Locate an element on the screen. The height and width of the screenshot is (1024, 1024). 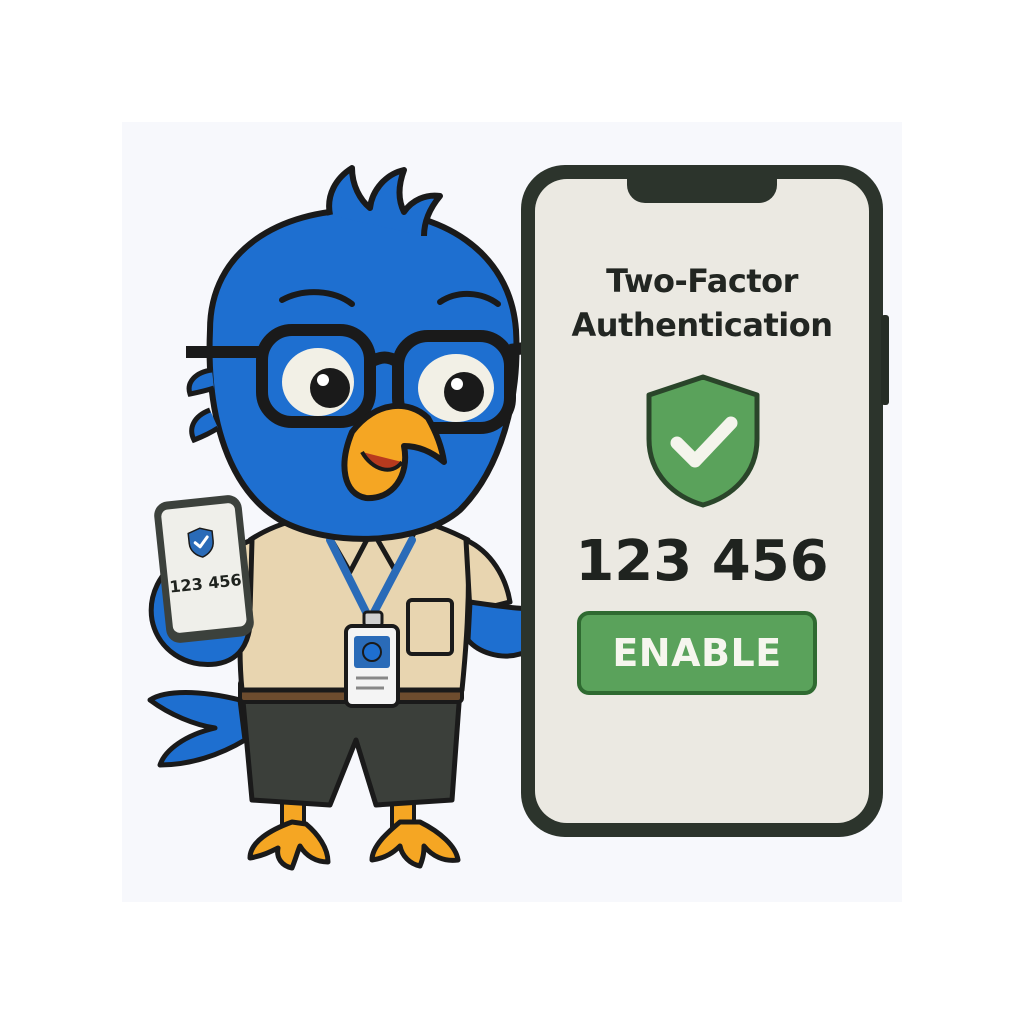
bird-tail is located at coordinates (197, 729).